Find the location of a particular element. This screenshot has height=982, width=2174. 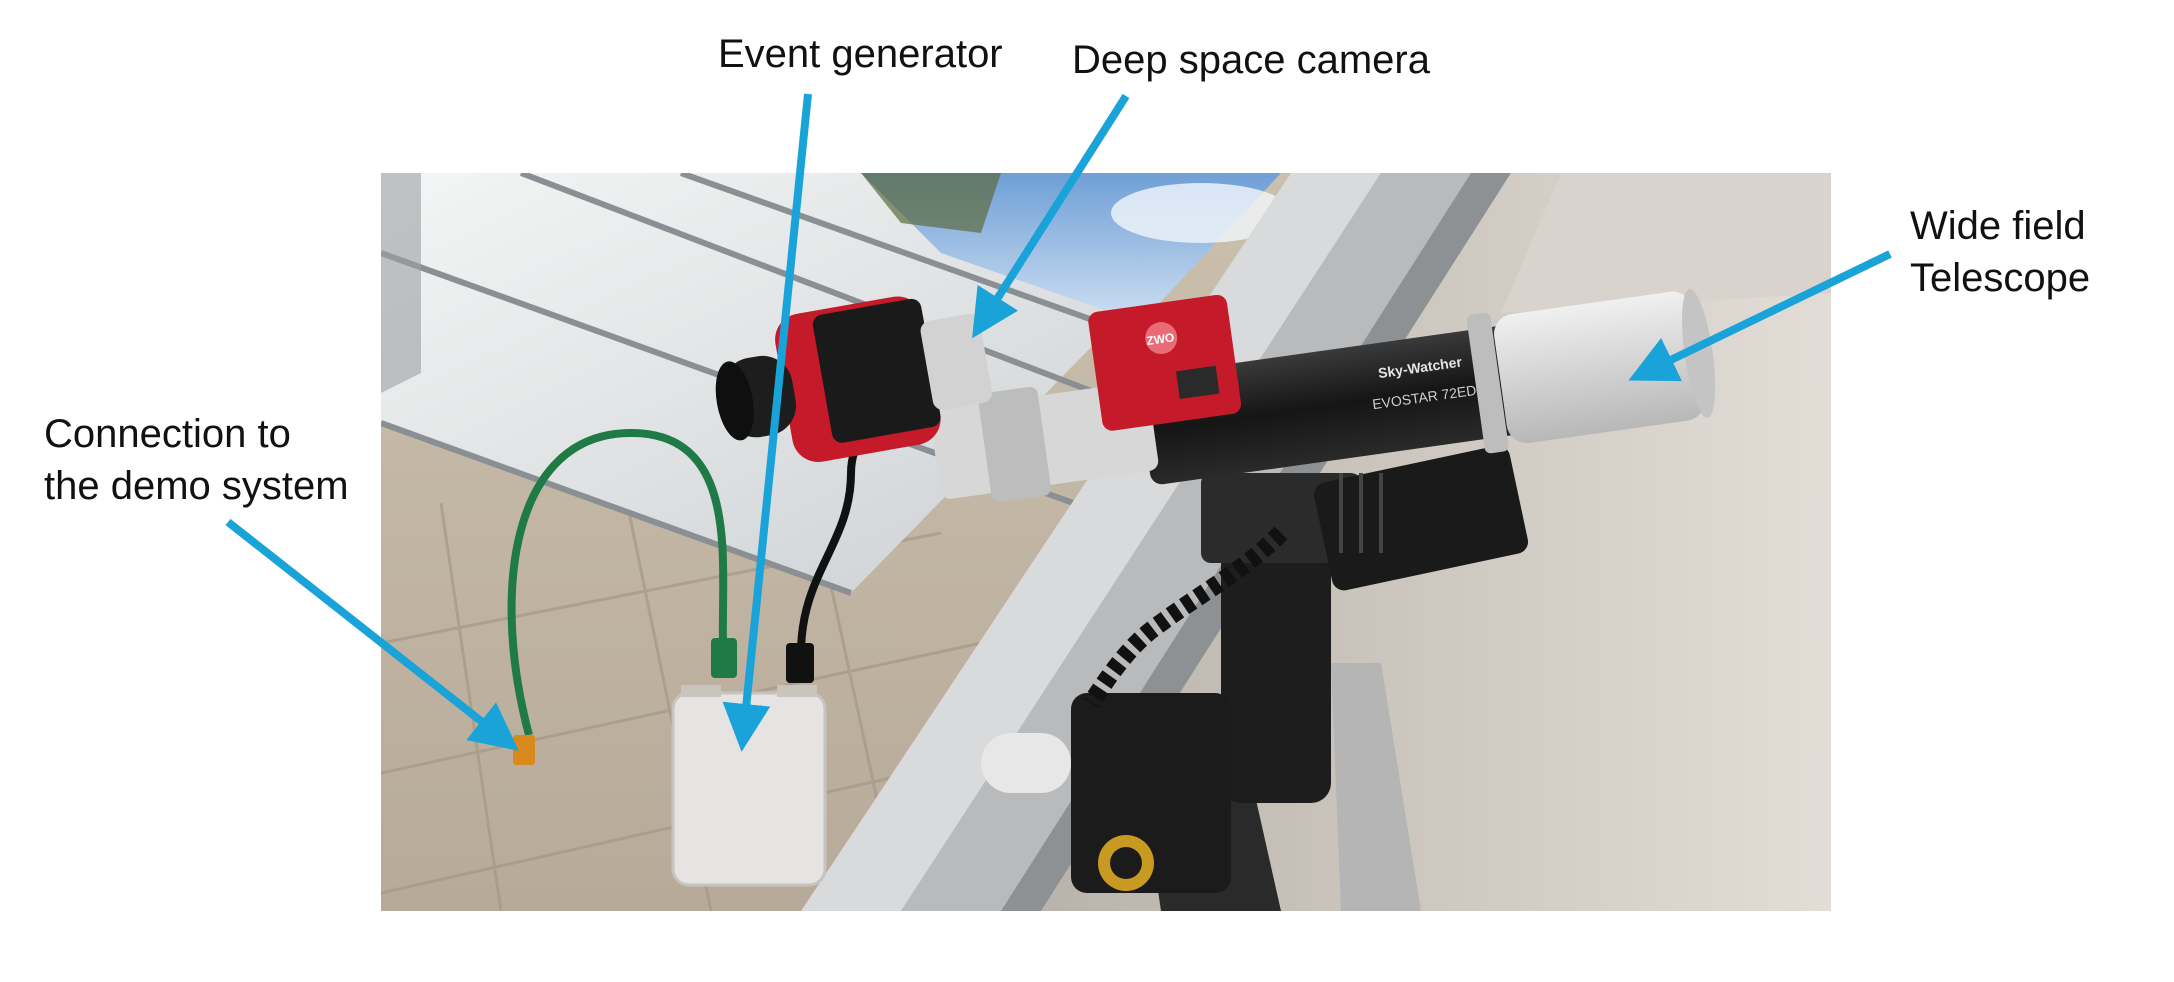

connection-arrow is located at coordinates (372, 634).